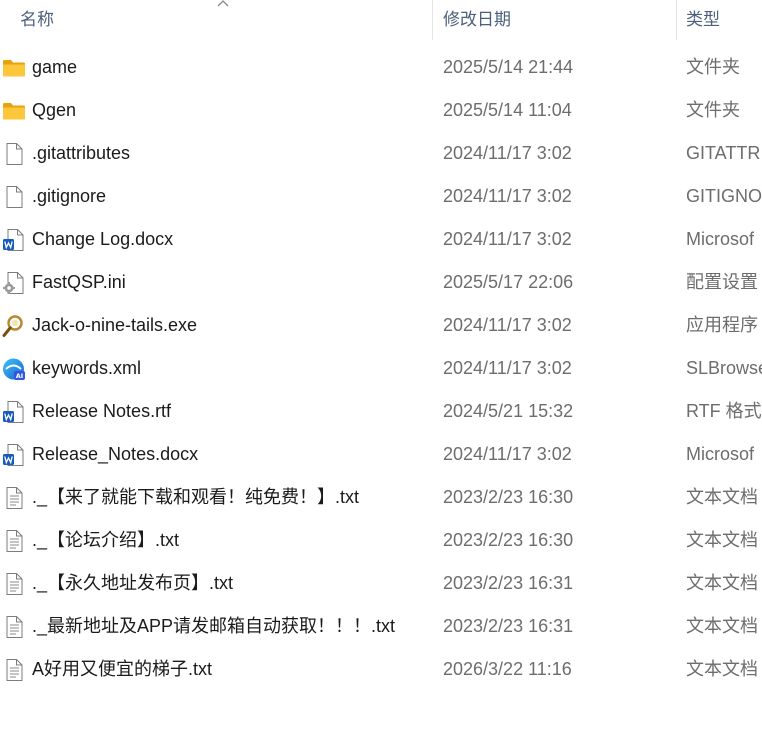 Image resolution: width=762 pixels, height=735 pixels. I want to click on file-row: FastQSP.ini 2025/5/17 22:06 配置设置, so click(381, 282).